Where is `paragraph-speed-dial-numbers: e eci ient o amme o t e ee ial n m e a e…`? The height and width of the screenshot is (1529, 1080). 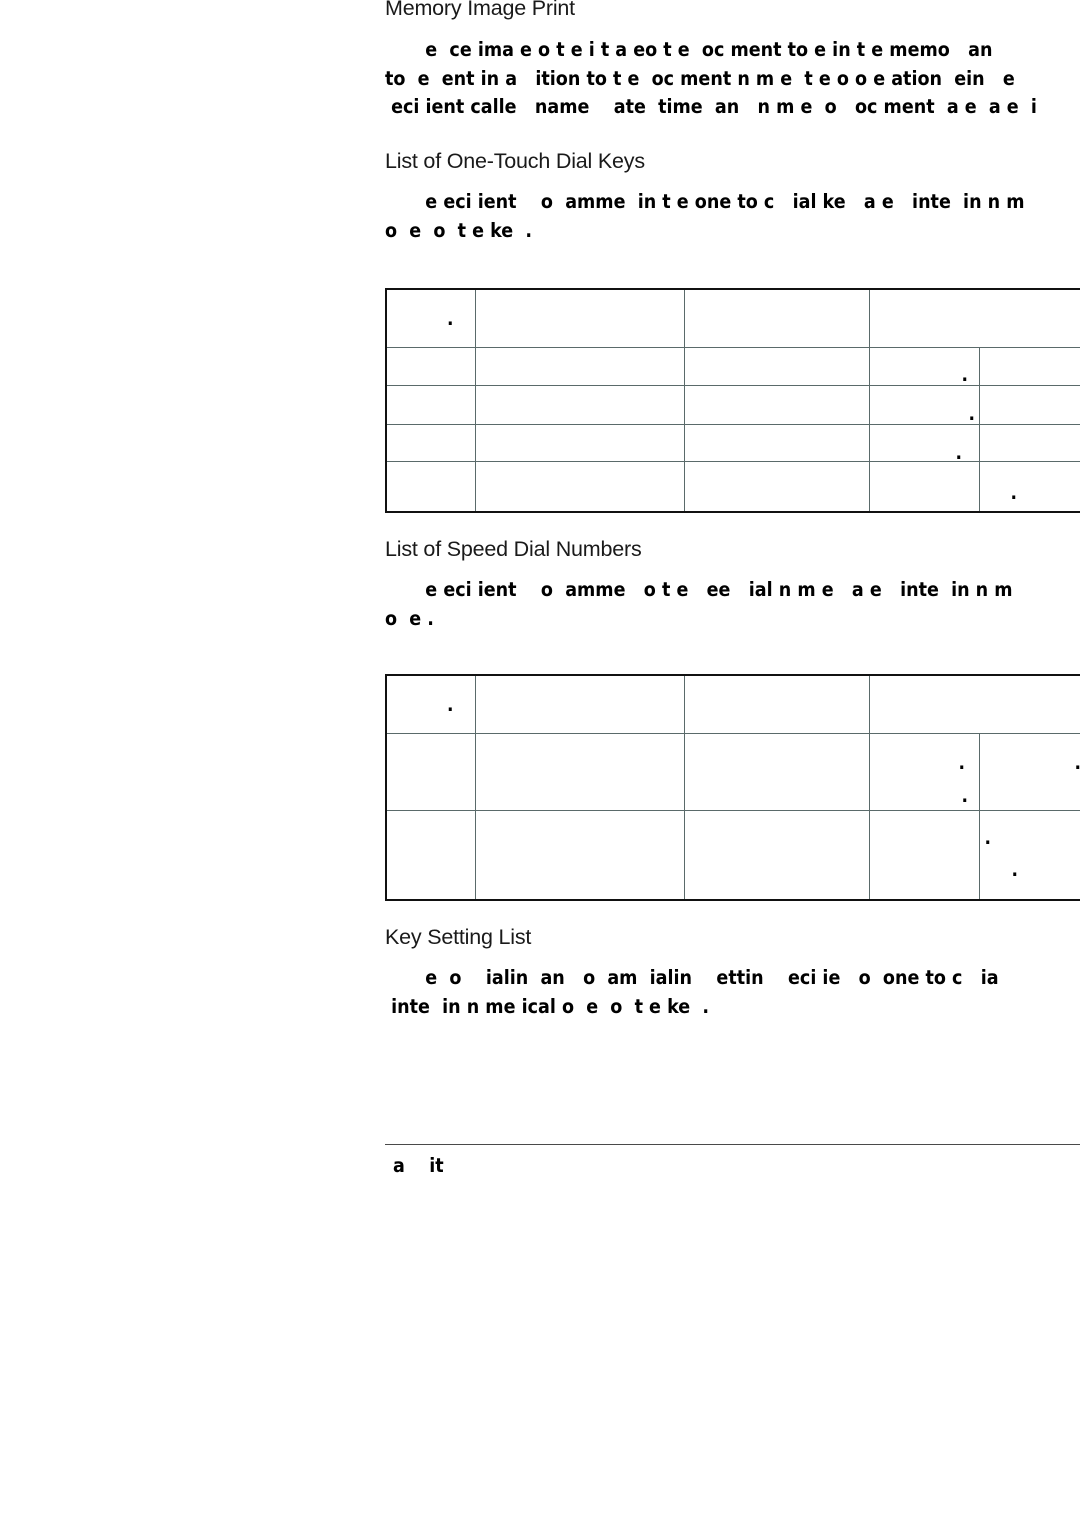 paragraph-speed-dial-numbers: e eci ient o amme o t e ee ial n m e a e… is located at coordinates (732, 604).